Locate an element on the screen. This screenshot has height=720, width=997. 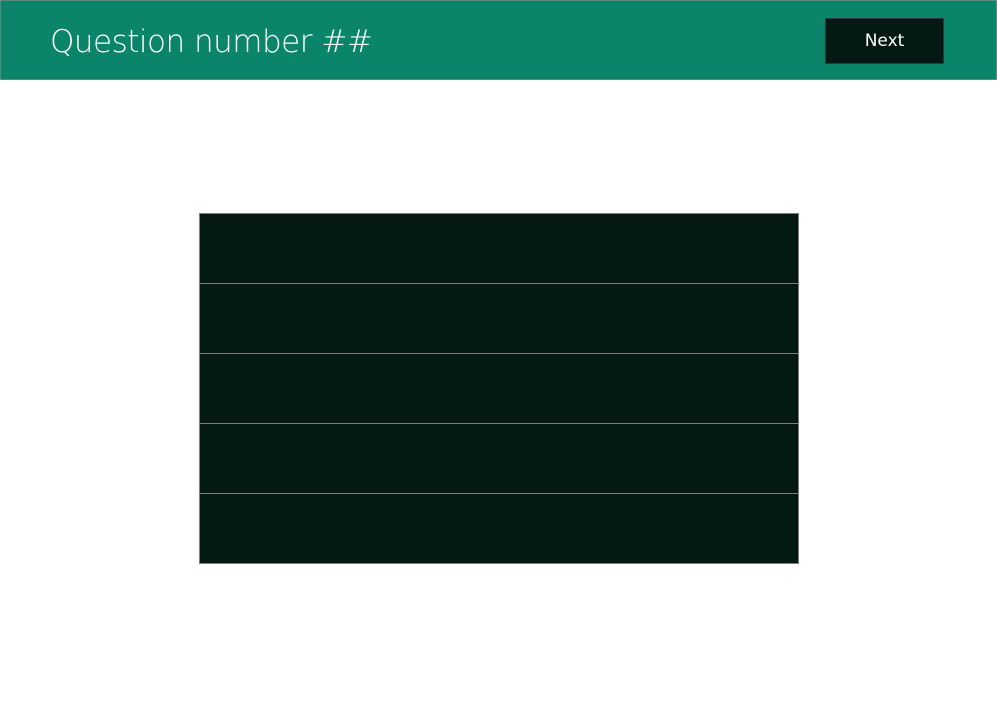
question-title: Question number ## is located at coordinates (211, 42).